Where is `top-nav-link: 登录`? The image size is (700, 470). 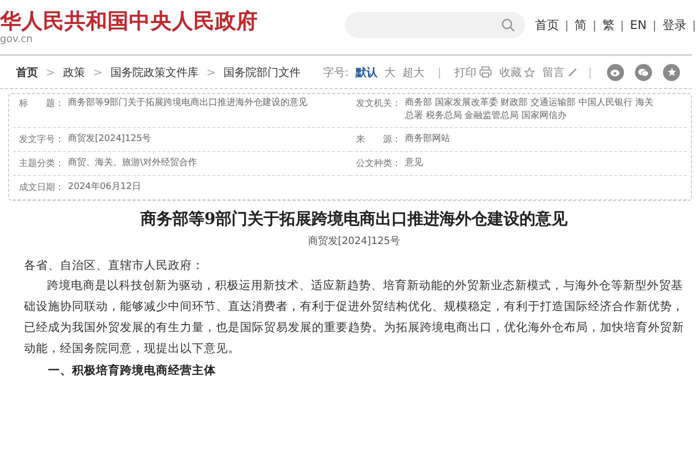
top-nav-link: 登录 is located at coordinates (674, 25).